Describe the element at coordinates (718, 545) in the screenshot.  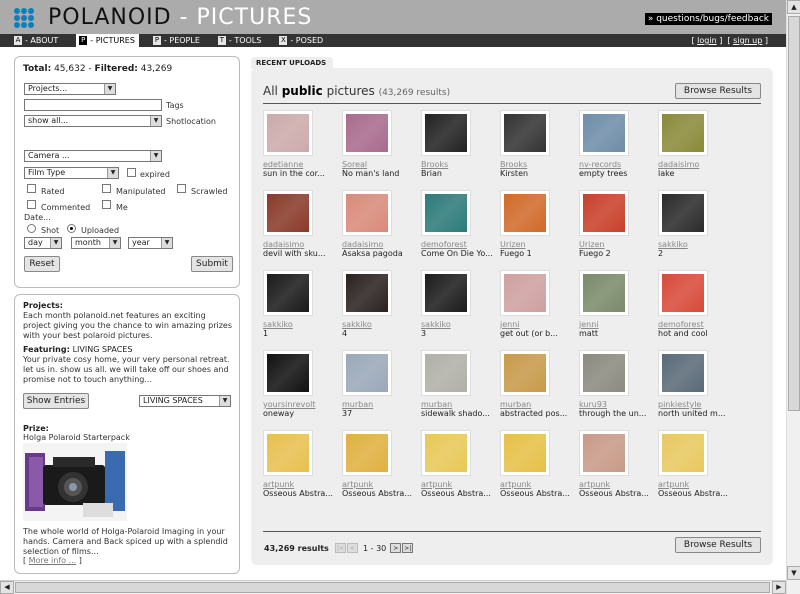
I see `browse-results-button-bottom: Browse Results` at that location.